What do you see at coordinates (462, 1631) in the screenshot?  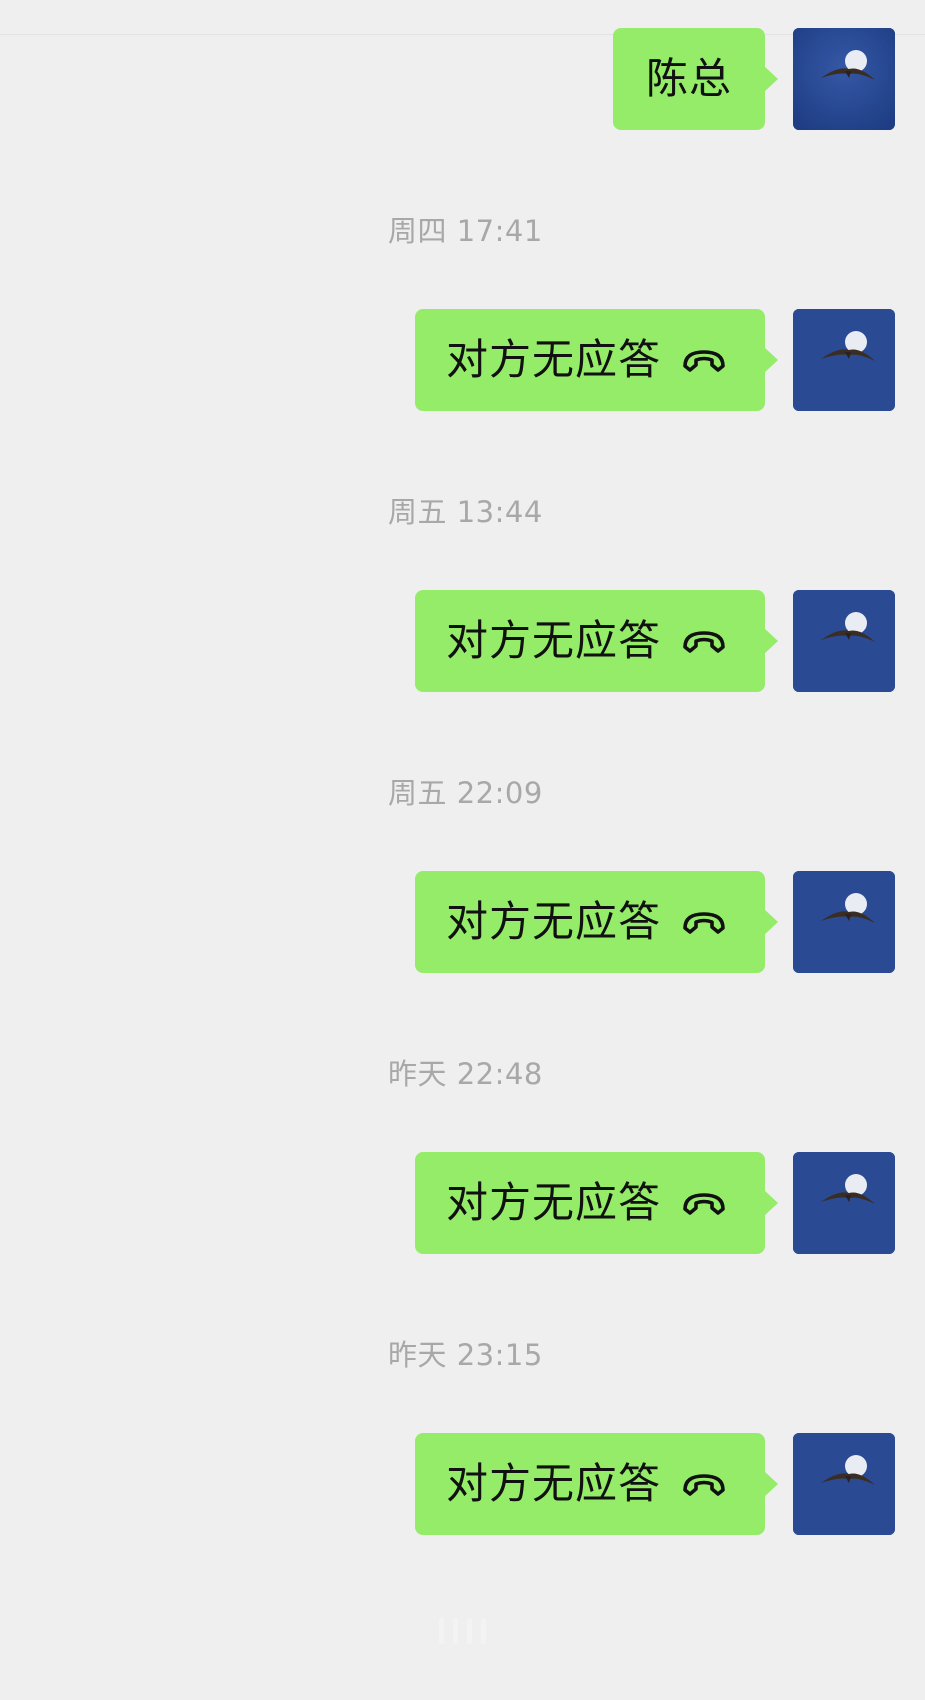 I see `faint-watermark` at bounding box center [462, 1631].